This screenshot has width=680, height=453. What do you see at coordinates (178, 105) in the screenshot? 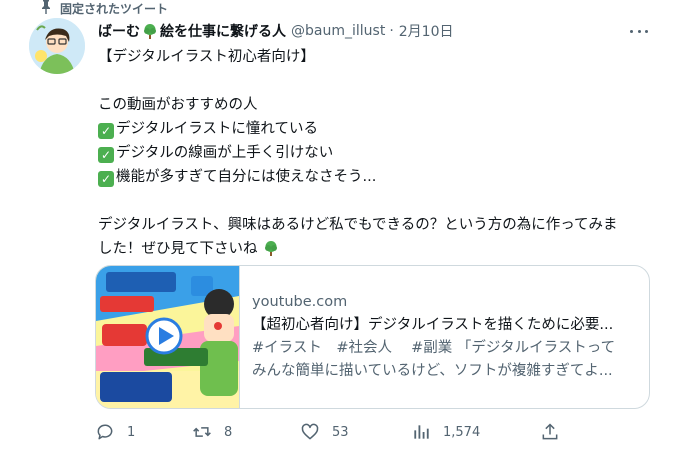
I see `text-line: この動画がおすすめの人` at bounding box center [178, 105].